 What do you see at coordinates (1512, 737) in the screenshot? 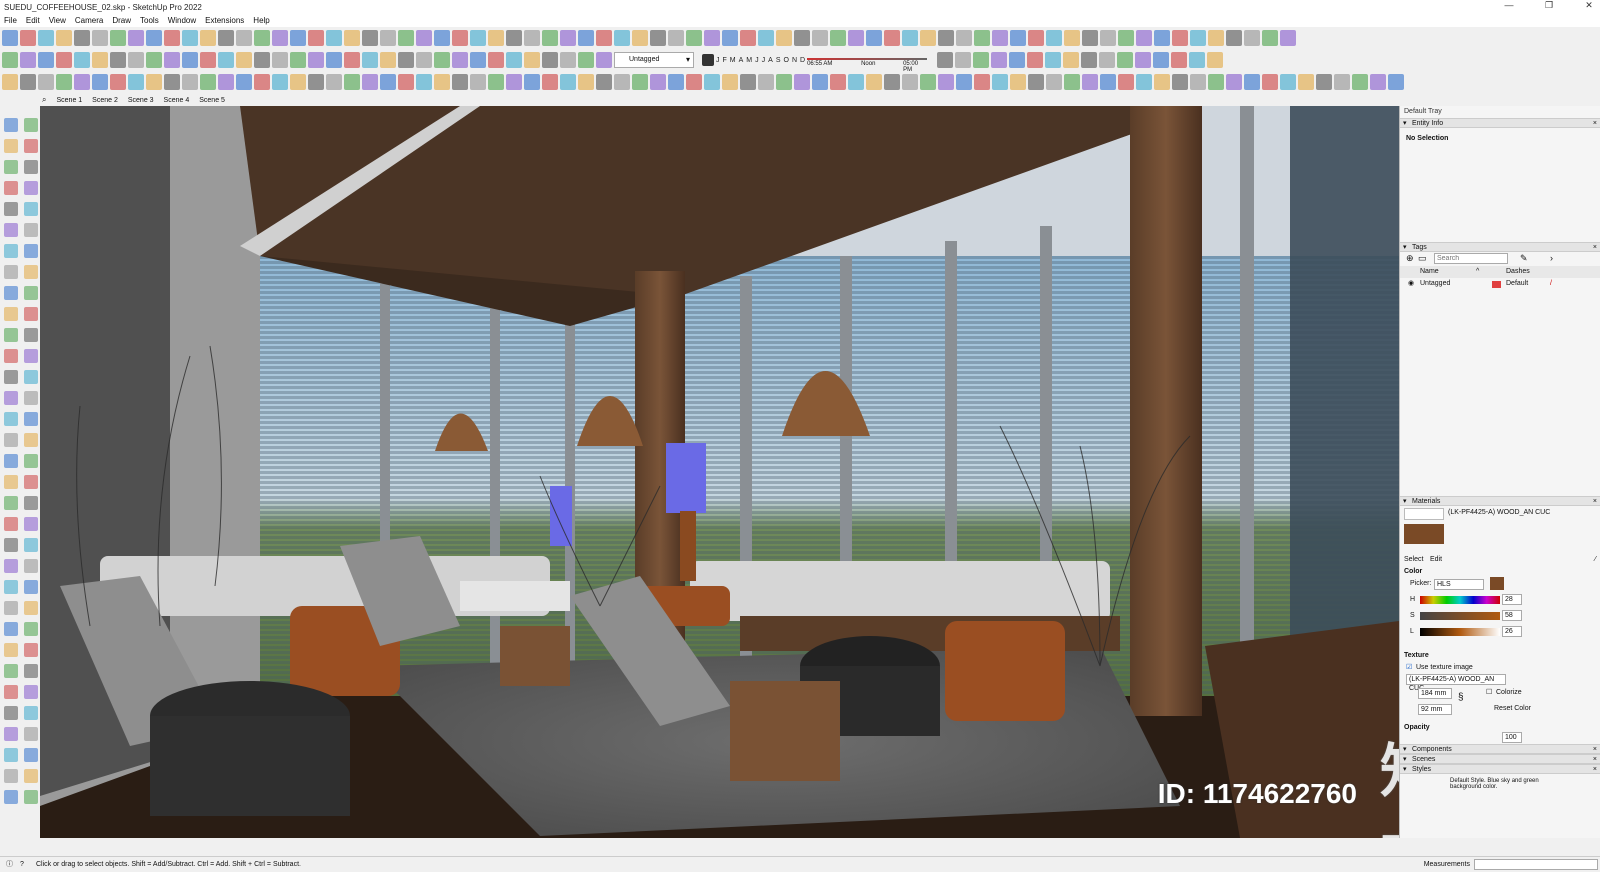
I see `opacity-input: 100` at bounding box center [1512, 737].